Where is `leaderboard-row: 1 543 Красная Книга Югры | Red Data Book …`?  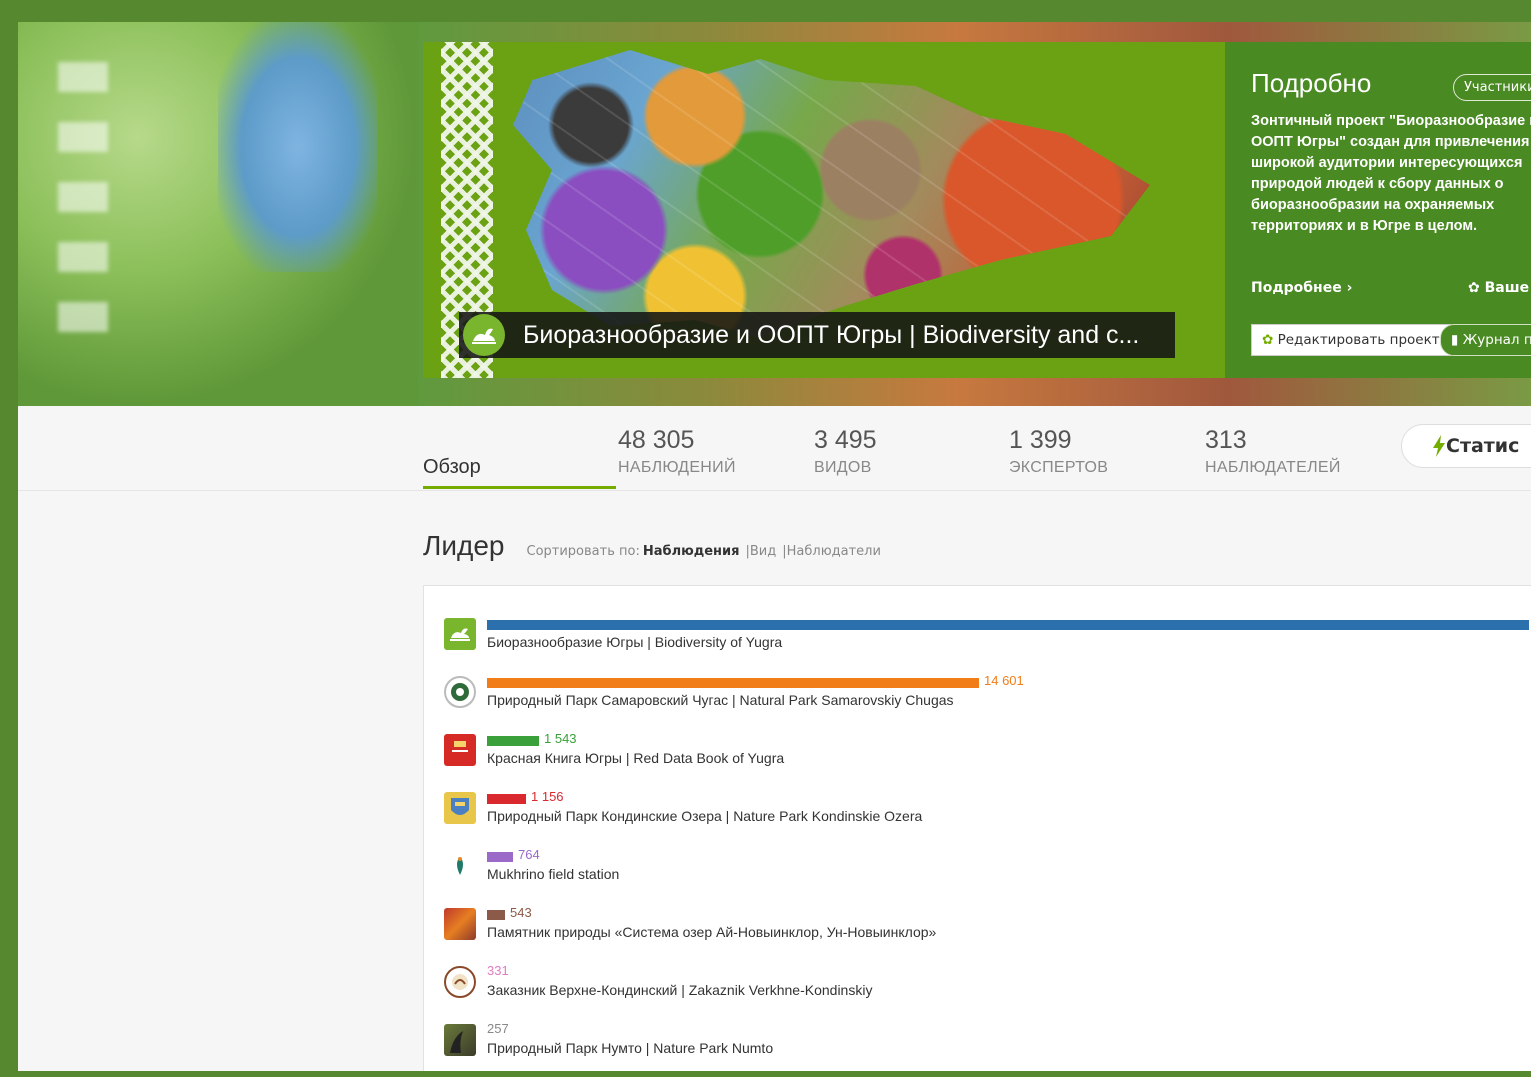 leaderboard-row: 1 543 Красная Книга Югры | Red Data Book … is located at coordinates (987, 756).